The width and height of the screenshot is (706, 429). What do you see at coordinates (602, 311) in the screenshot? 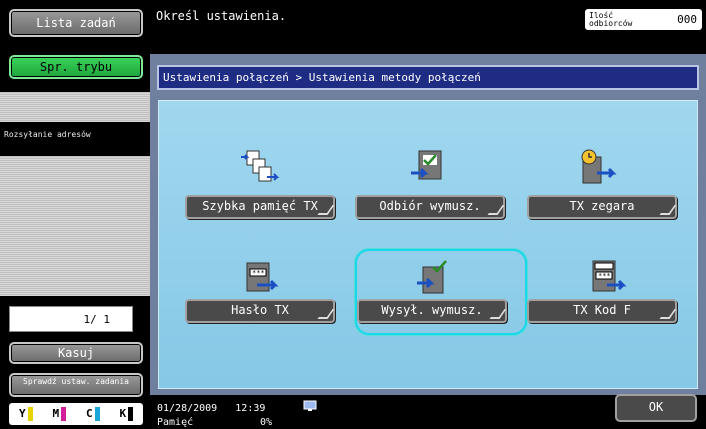
I see `f-code-tx-button: TX Kod F` at bounding box center [602, 311].